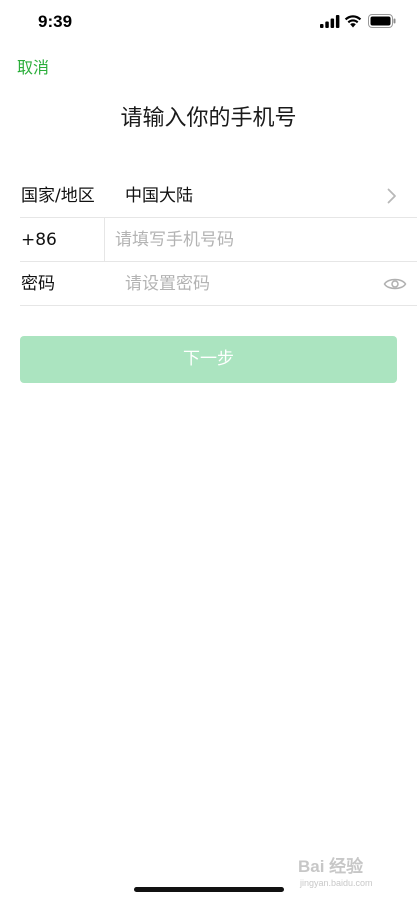 The image size is (417, 906). I want to click on password-input, so click(250, 284).